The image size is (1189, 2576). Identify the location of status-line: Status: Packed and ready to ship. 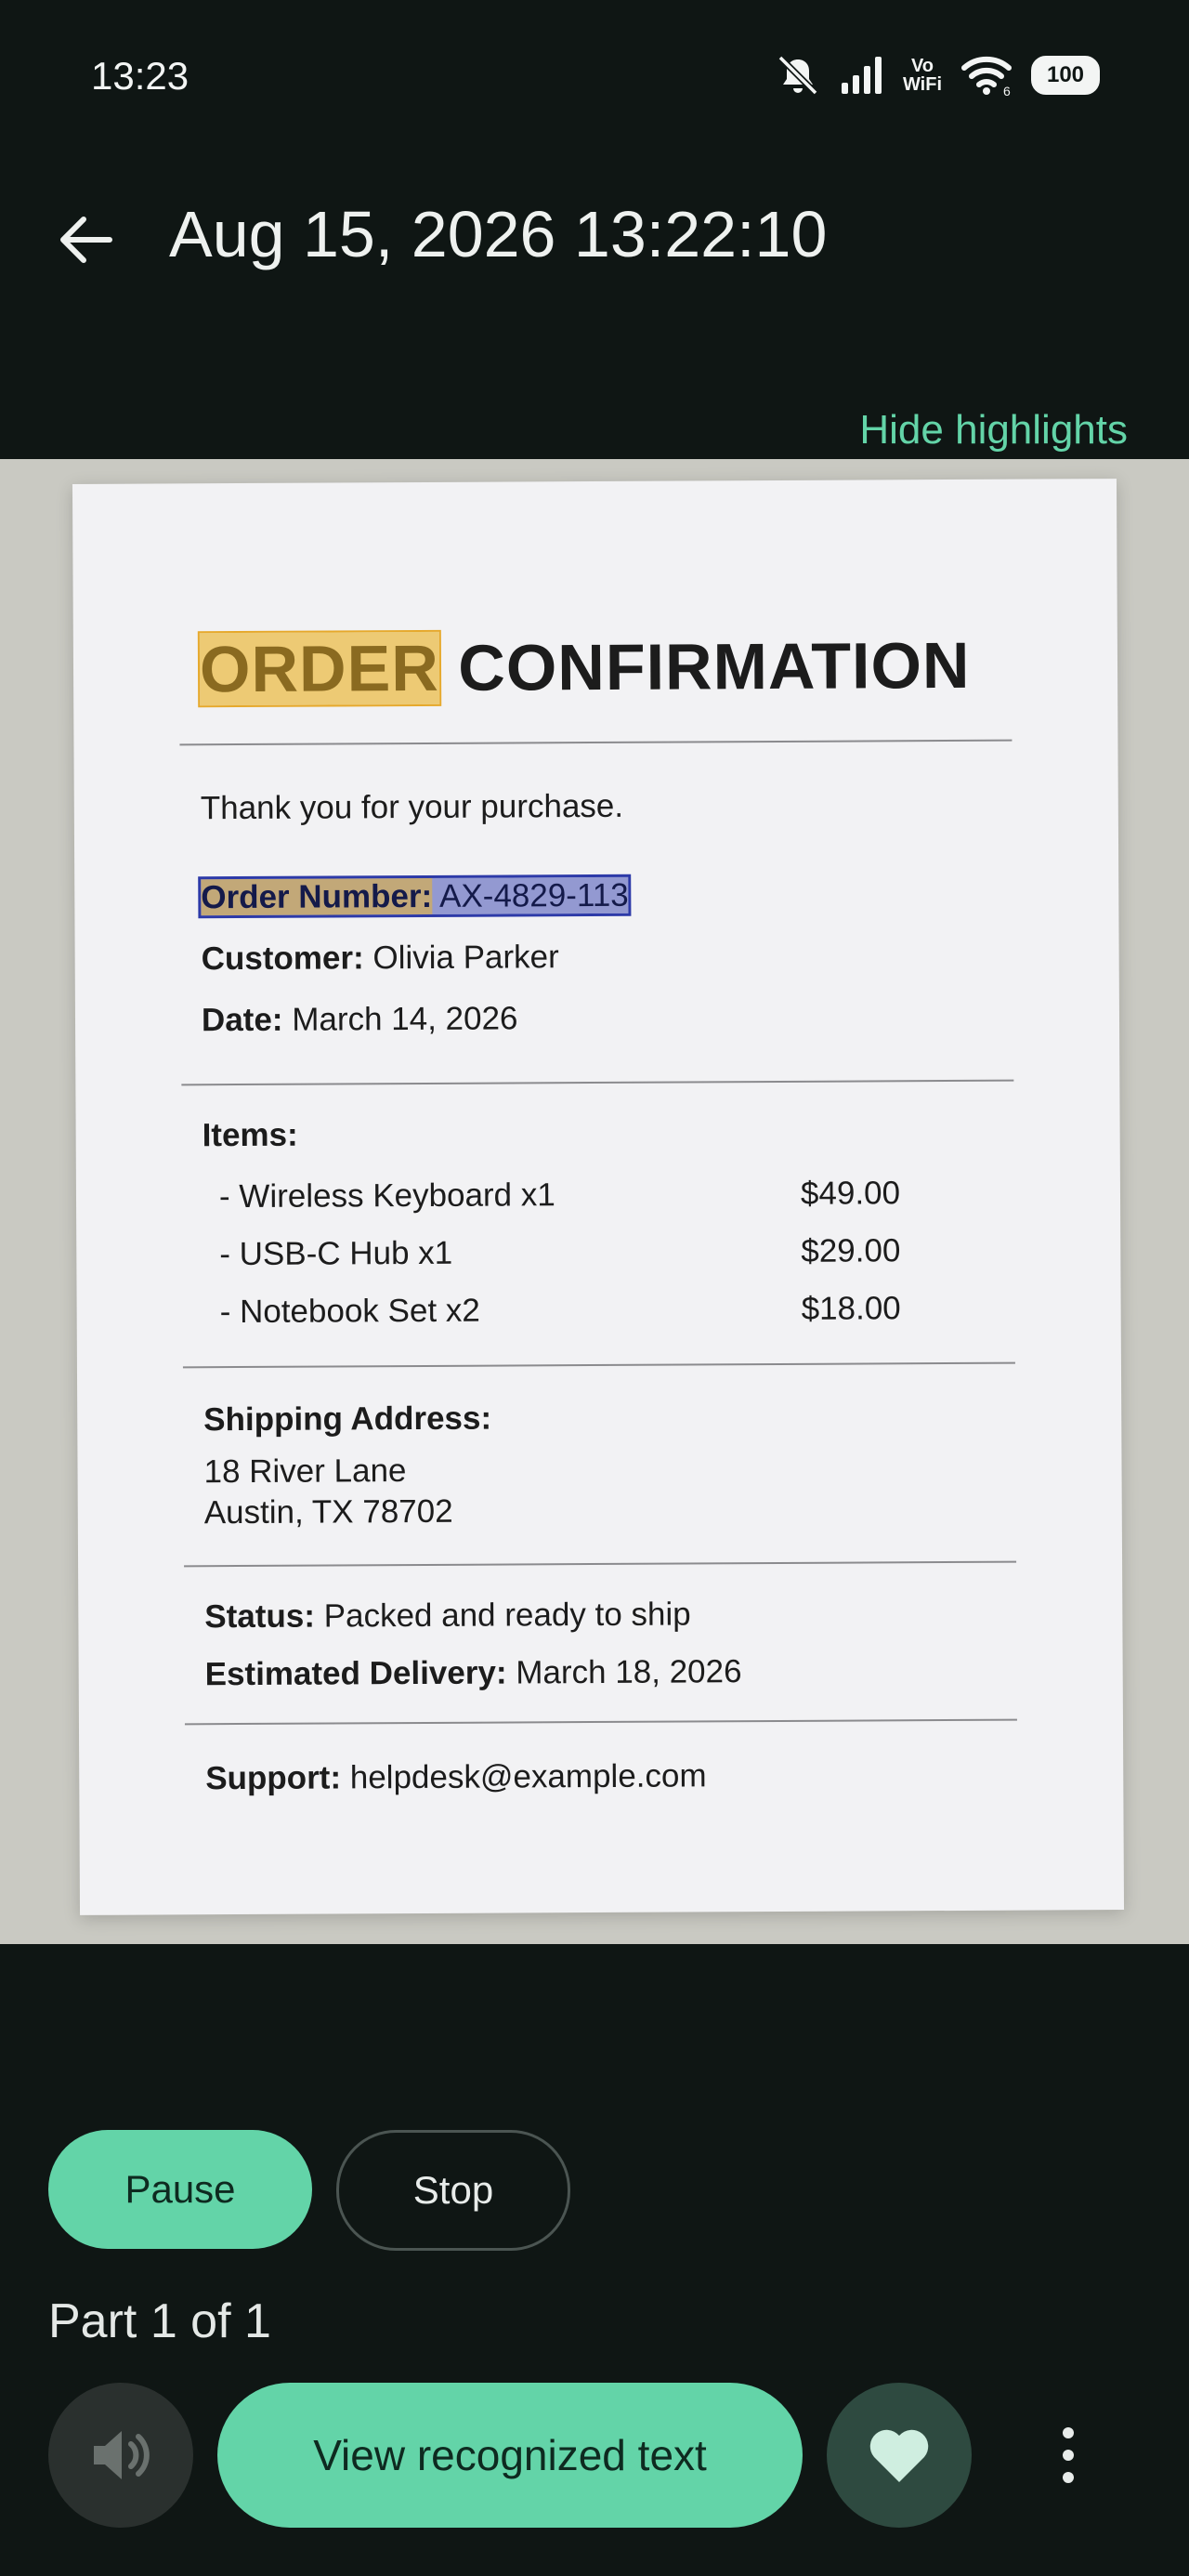
(448, 1616).